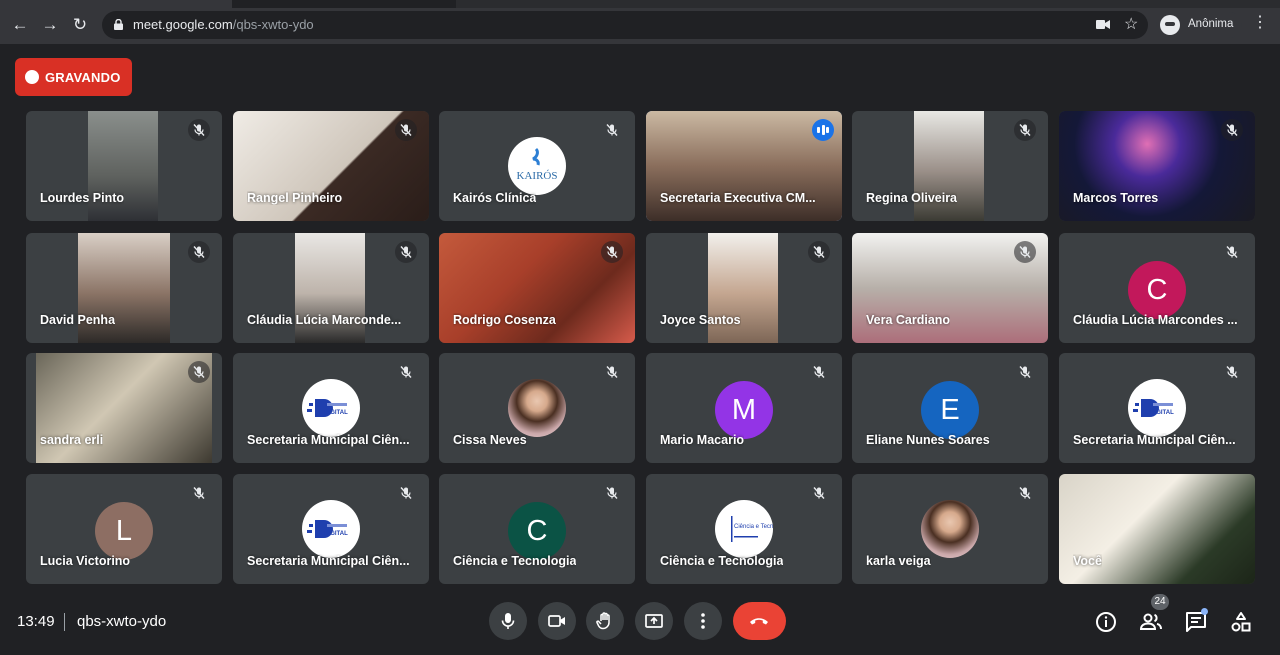 Image resolution: width=1280 pixels, height=655 pixels. What do you see at coordinates (912, 198) in the screenshot?
I see `participant-name: Regina Oliveira` at bounding box center [912, 198].